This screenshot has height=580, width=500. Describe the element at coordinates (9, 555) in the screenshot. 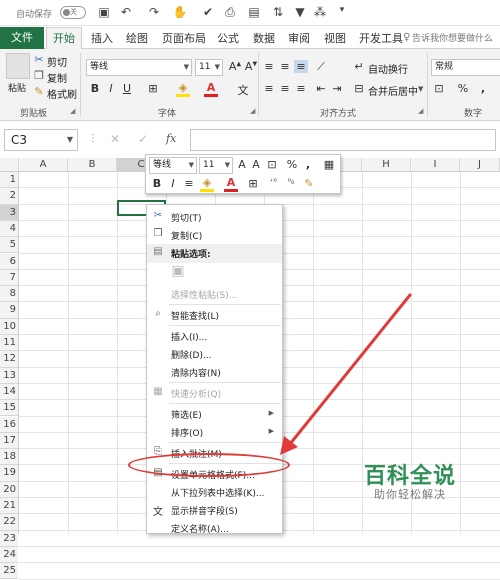

I see `row-header: 24` at that location.